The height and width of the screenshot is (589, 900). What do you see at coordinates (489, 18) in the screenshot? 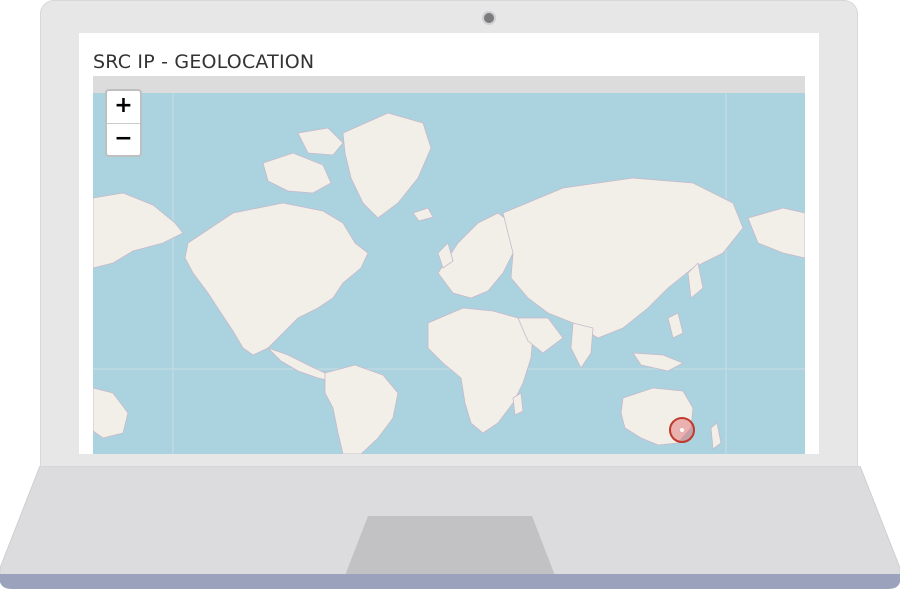
I see `webcam-icon` at bounding box center [489, 18].